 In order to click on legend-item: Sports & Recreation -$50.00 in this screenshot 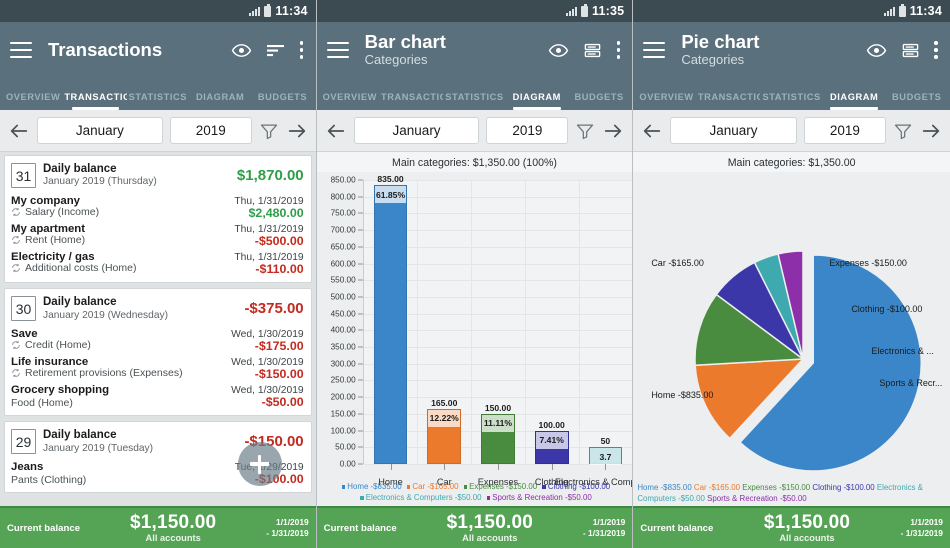, I will do `click(757, 498)`.